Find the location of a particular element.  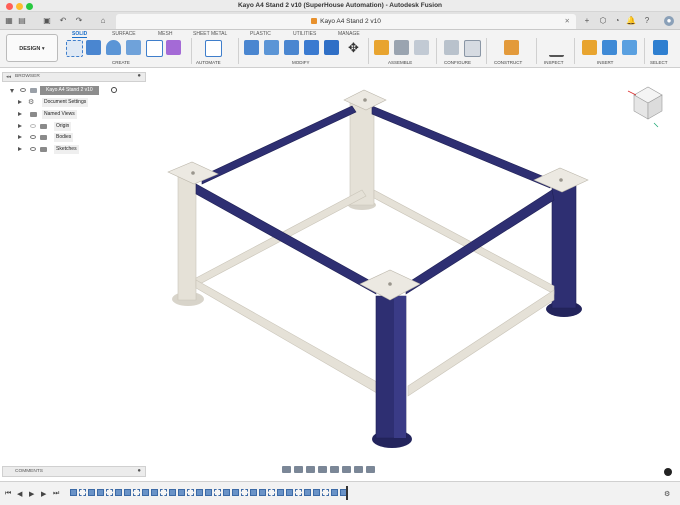

play-icon: ▶ is located at coordinates (31, 494).